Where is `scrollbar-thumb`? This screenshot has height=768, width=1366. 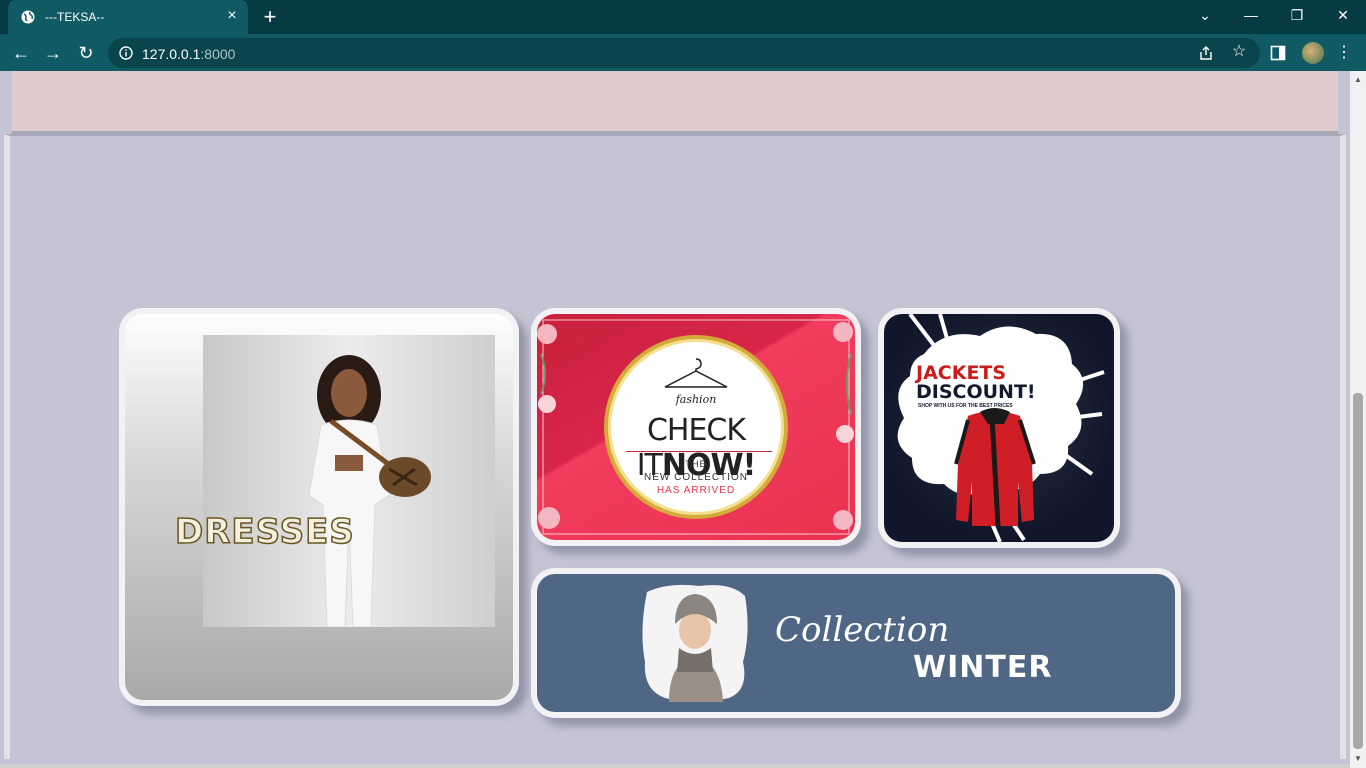 scrollbar-thumb is located at coordinates (1358, 571).